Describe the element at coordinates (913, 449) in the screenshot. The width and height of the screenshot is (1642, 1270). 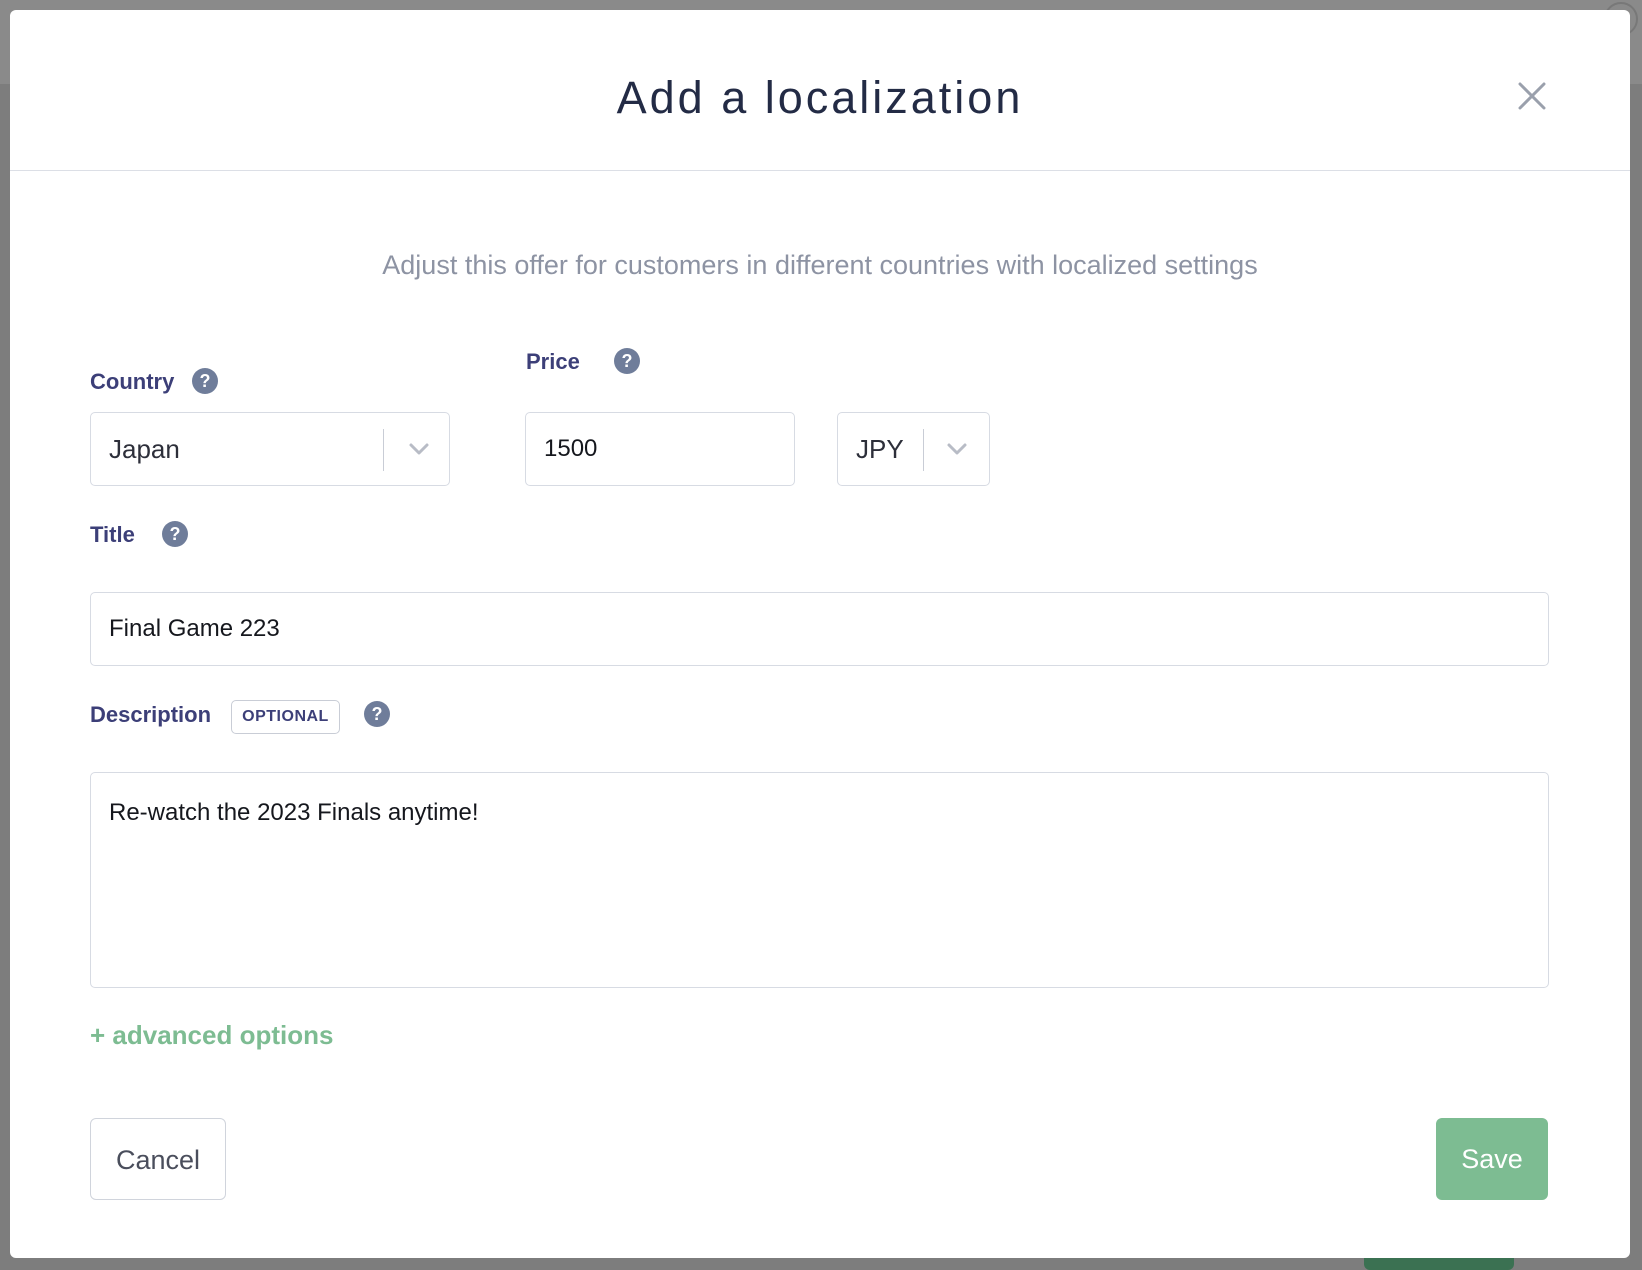
I see `currency-select: JPY` at that location.